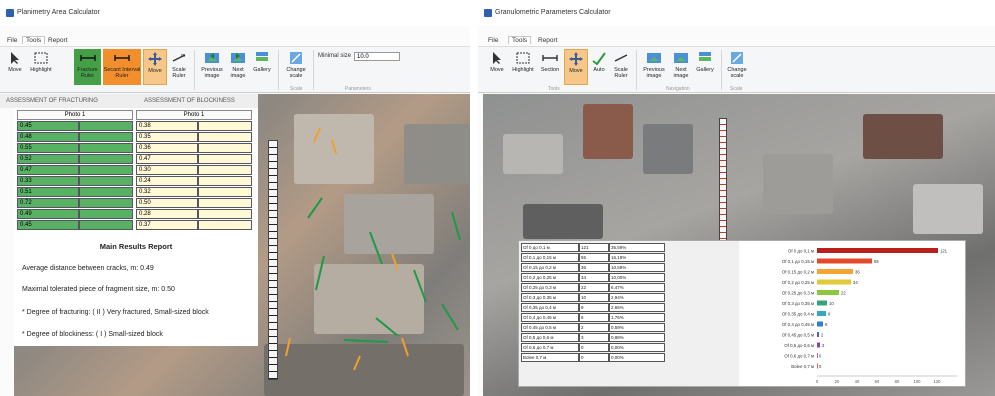 This screenshot has width=995, height=396. What do you see at coordinates (48, 192) in the screenshot?
I see `table-cell: 0.51` at bounding box center [48, 192].